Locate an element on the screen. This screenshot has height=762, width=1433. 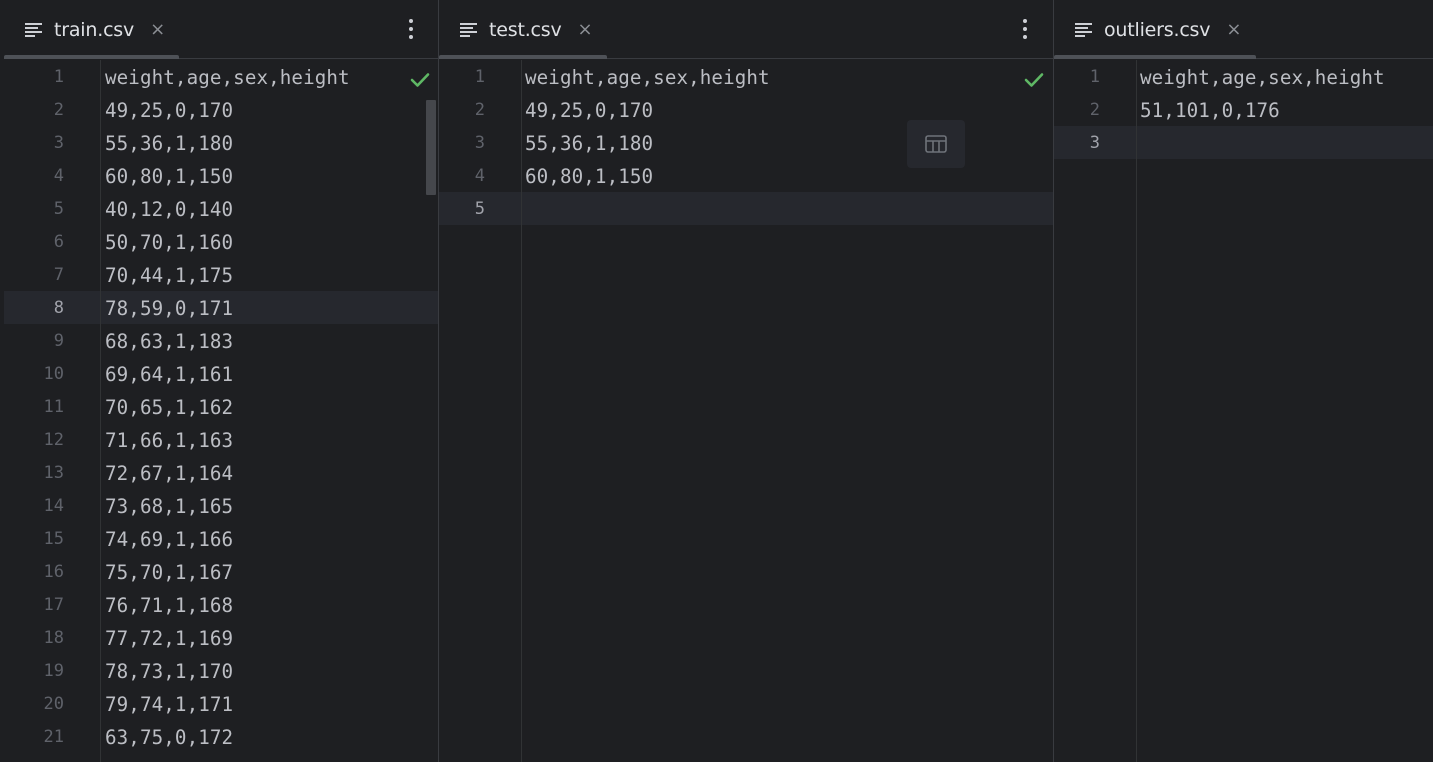
code-line: 14 73,68,1,165 is located at coordinates (221, 505).